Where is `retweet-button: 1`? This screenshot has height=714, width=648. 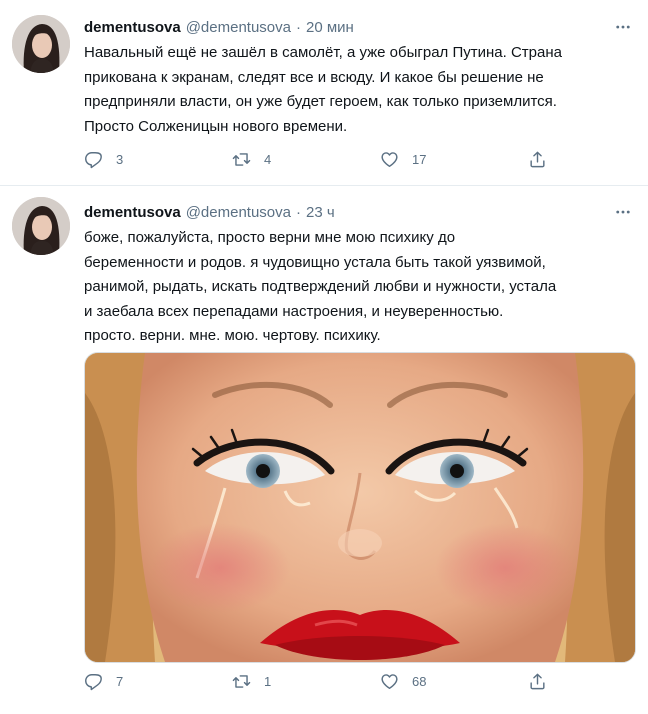
retweet-button: 1 is located at coordinates (251, 681).